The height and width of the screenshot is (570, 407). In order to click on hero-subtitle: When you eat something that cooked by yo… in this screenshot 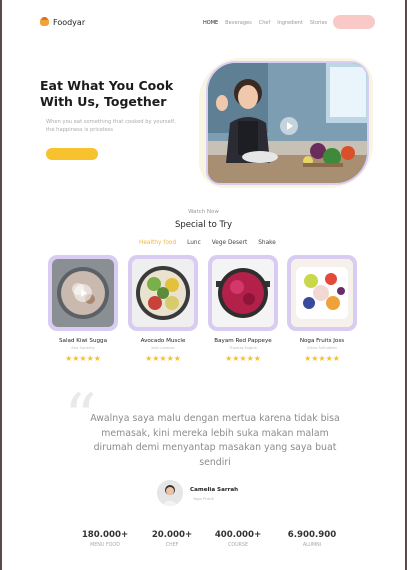, I will do `click(111, 126)`.